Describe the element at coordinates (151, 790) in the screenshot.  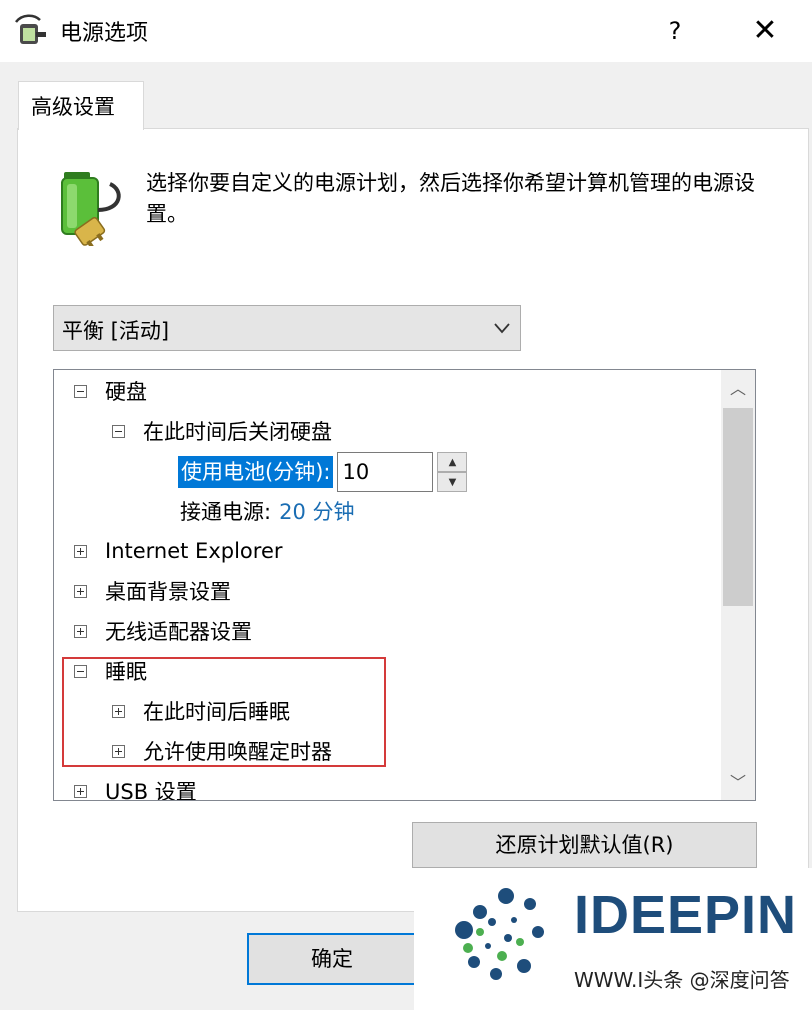
I see `tree-node-label: USB 设置` at that location.